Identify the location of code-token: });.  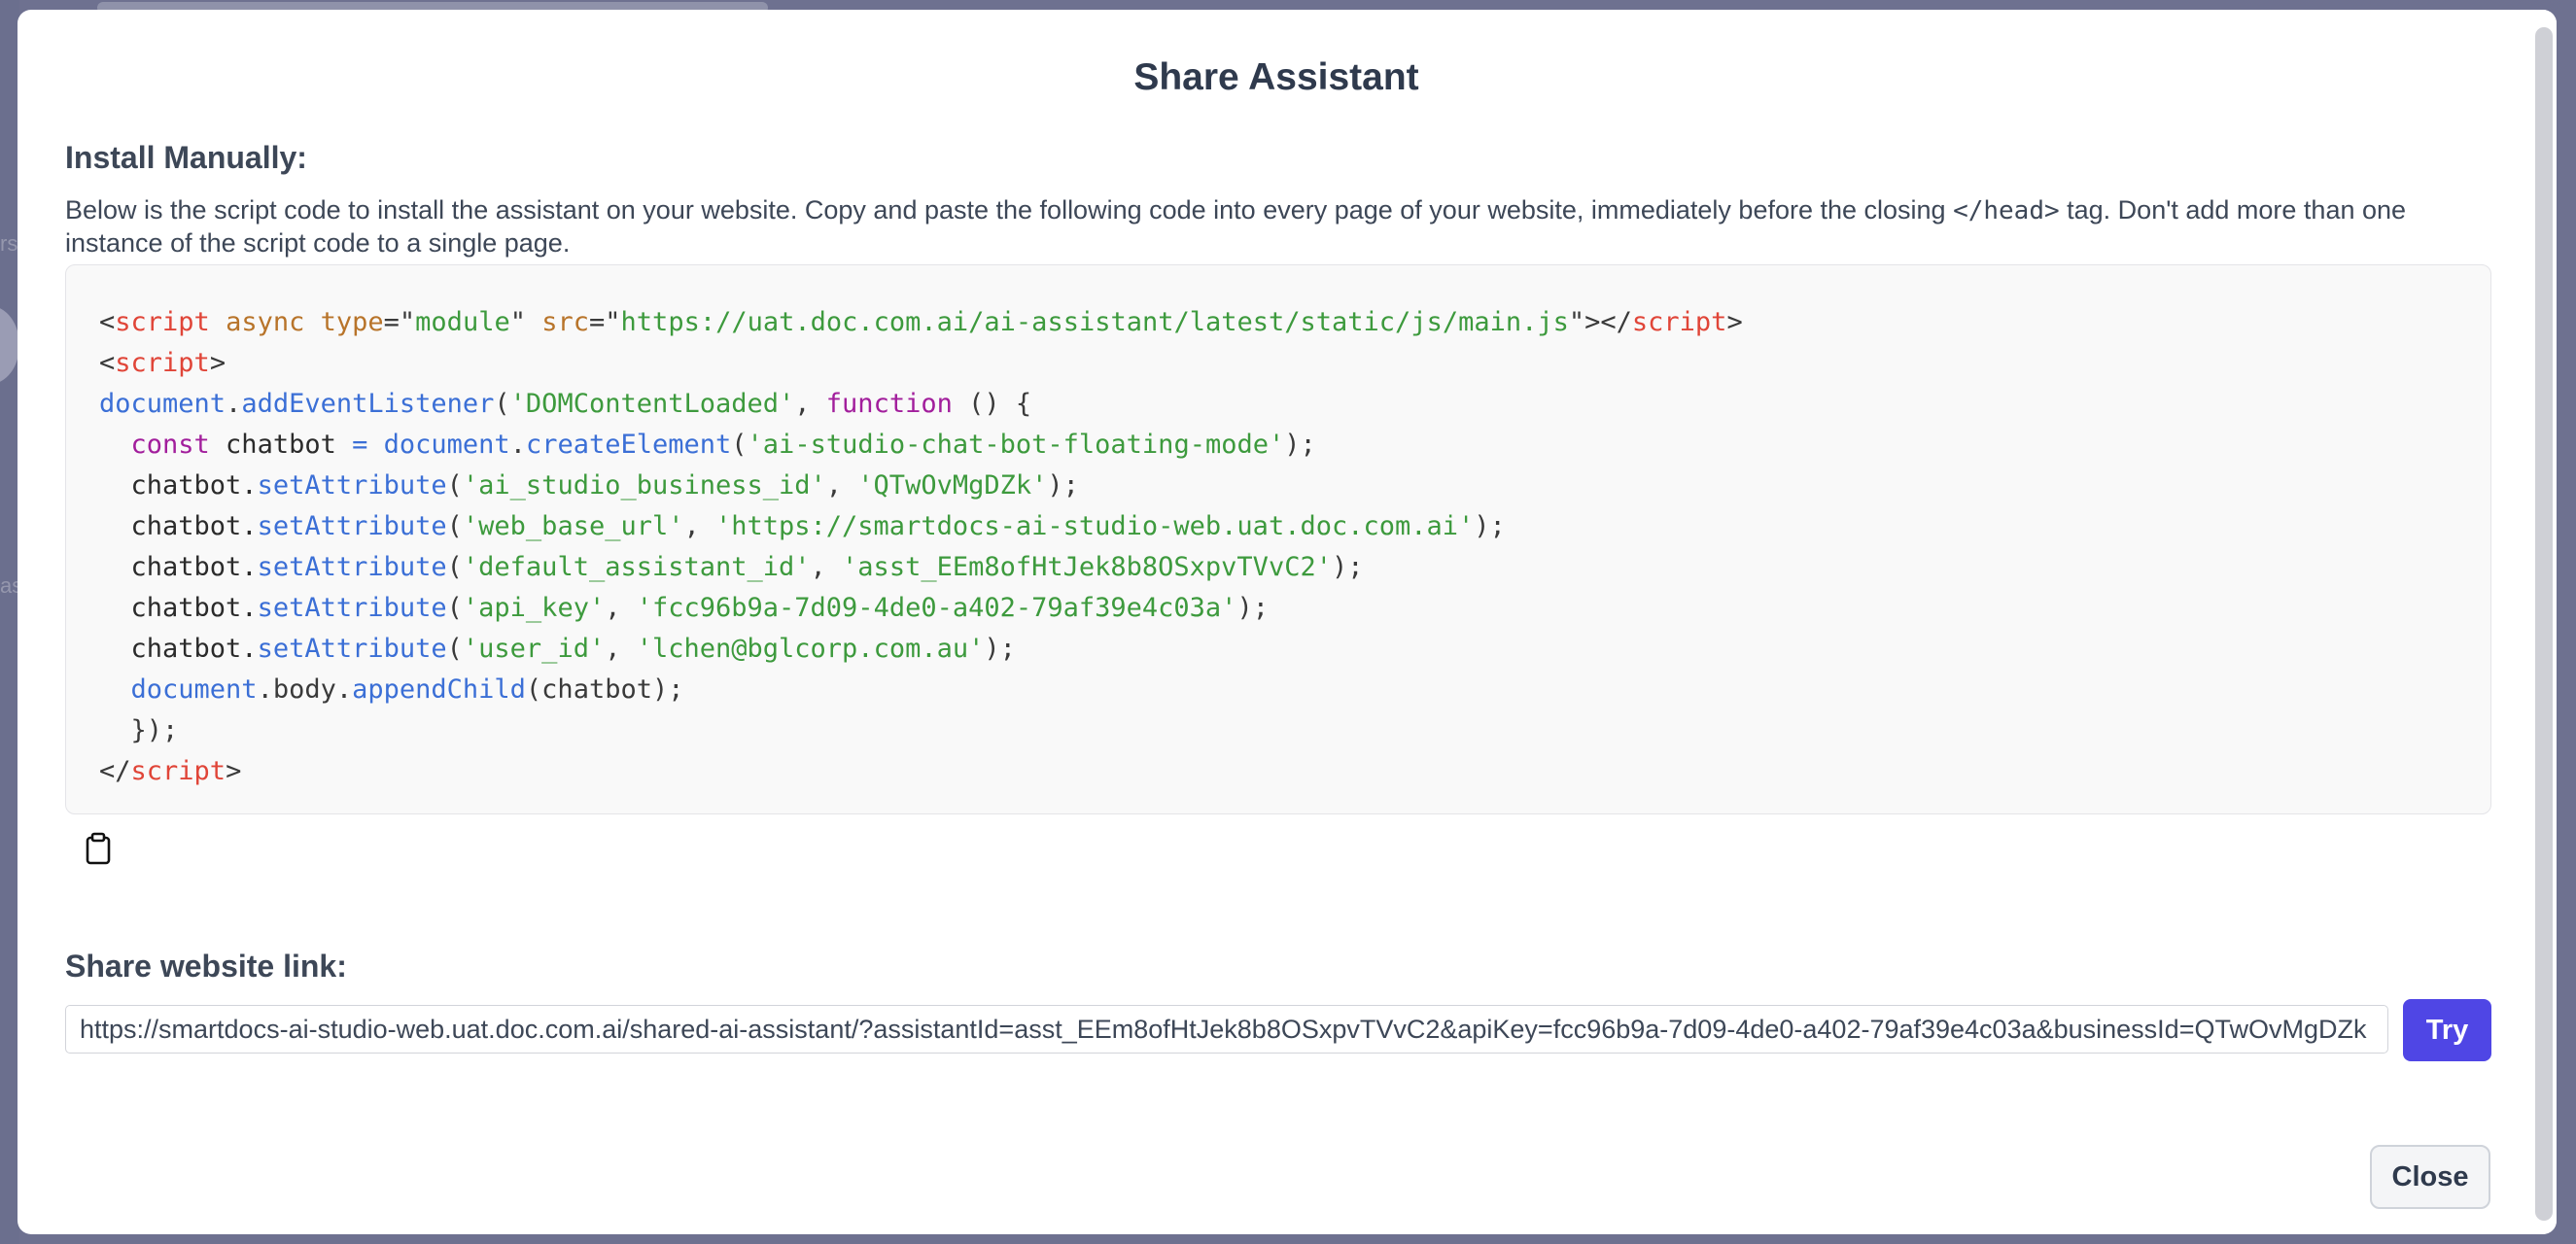
(139, 730).